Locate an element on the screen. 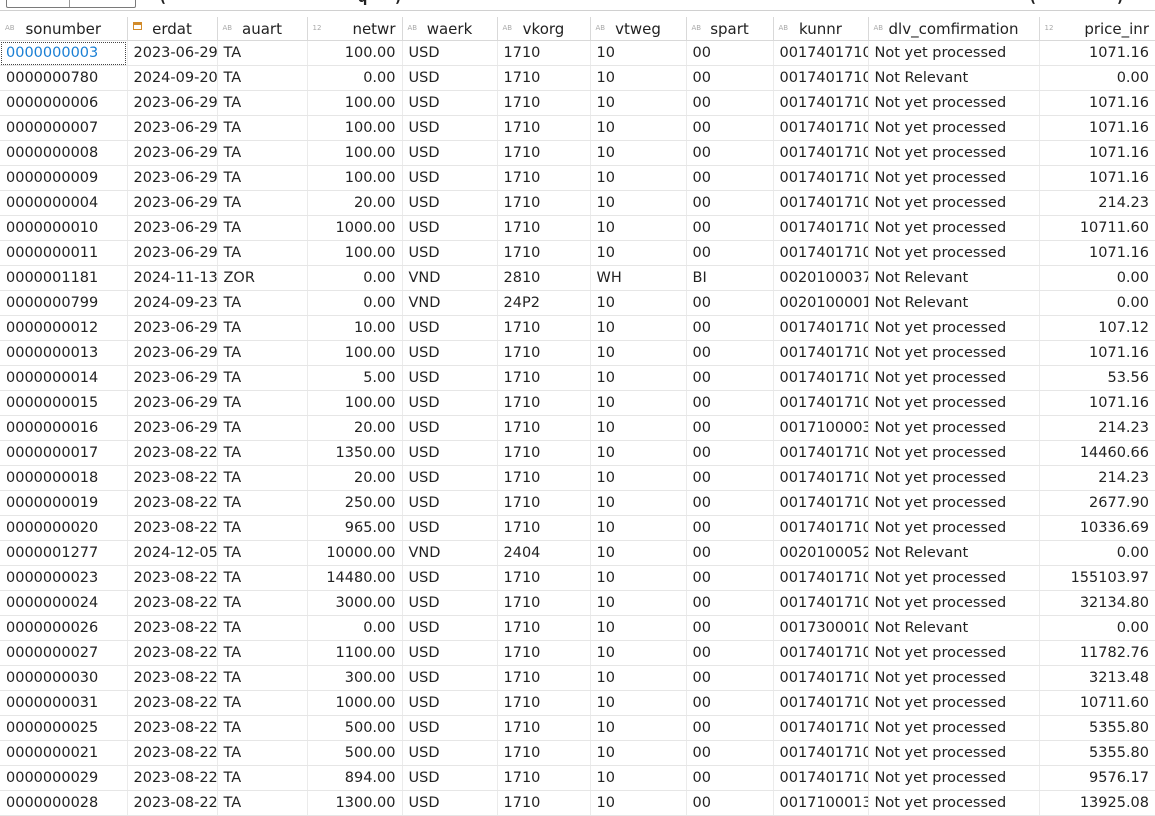 This screenshot has width=1155, height=816. column-header-vkorg: AB vkorg is located at coordinates (544, 29).